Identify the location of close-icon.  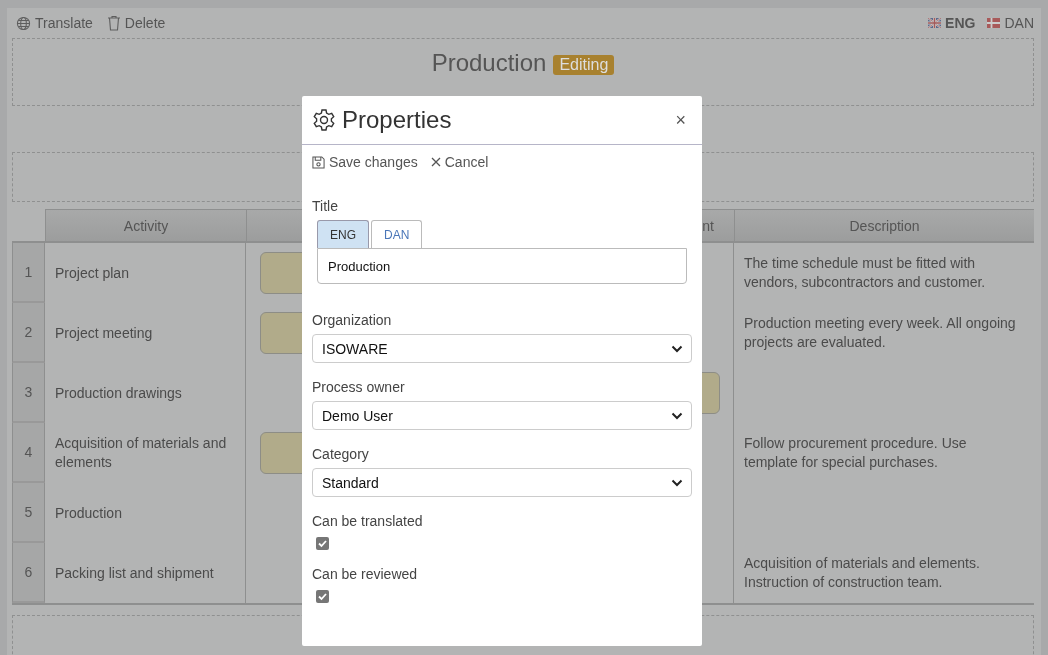
(435, 162).